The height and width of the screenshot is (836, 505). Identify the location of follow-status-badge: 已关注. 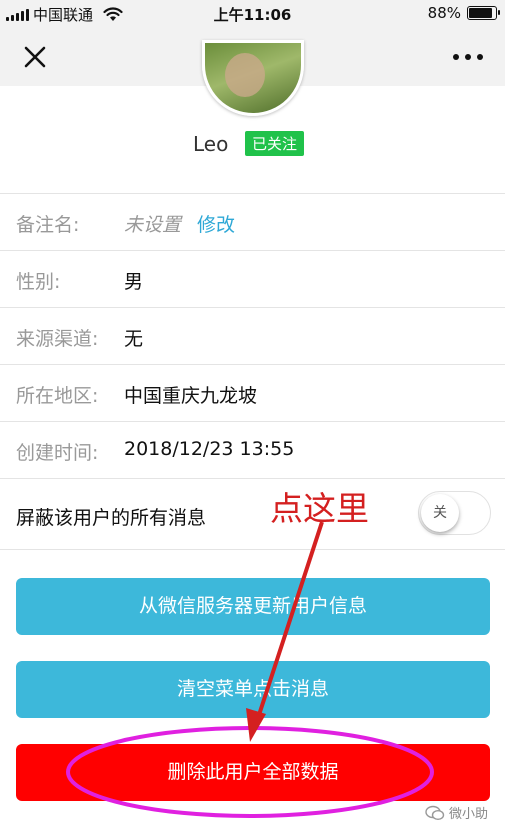
(275, 143).